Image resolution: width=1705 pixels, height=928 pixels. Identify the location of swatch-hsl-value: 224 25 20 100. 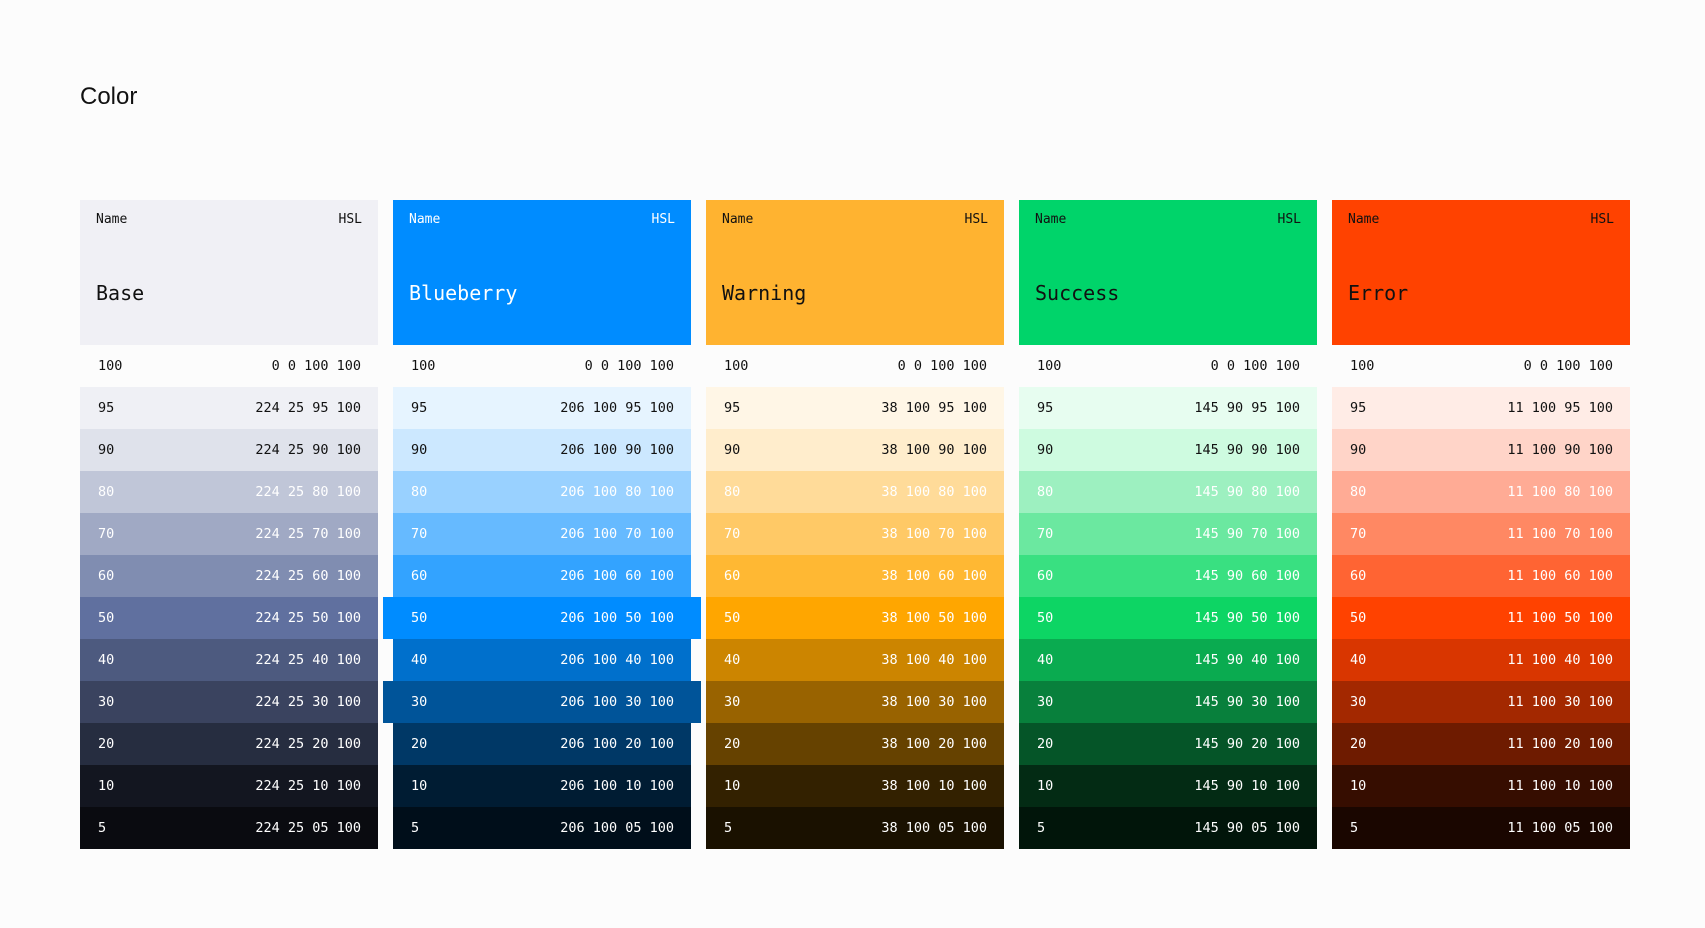
(308, 744).